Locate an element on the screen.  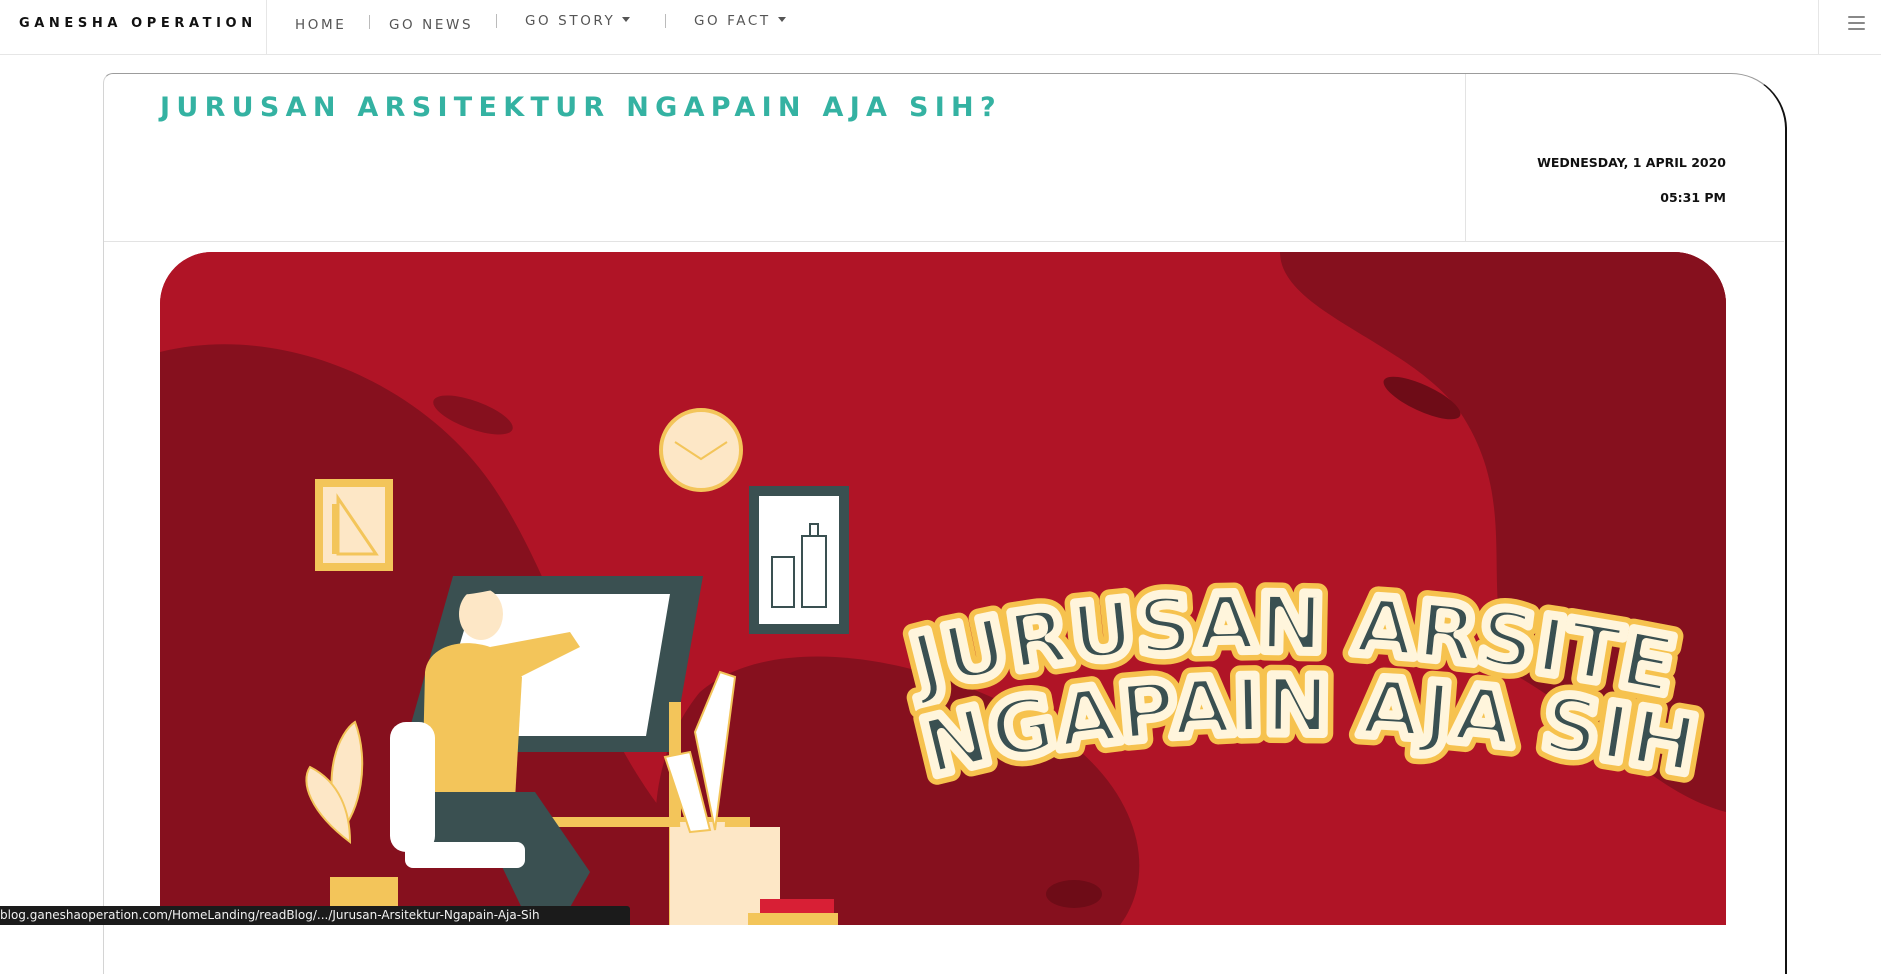
clock-icon is located at coordinates (701, 450).